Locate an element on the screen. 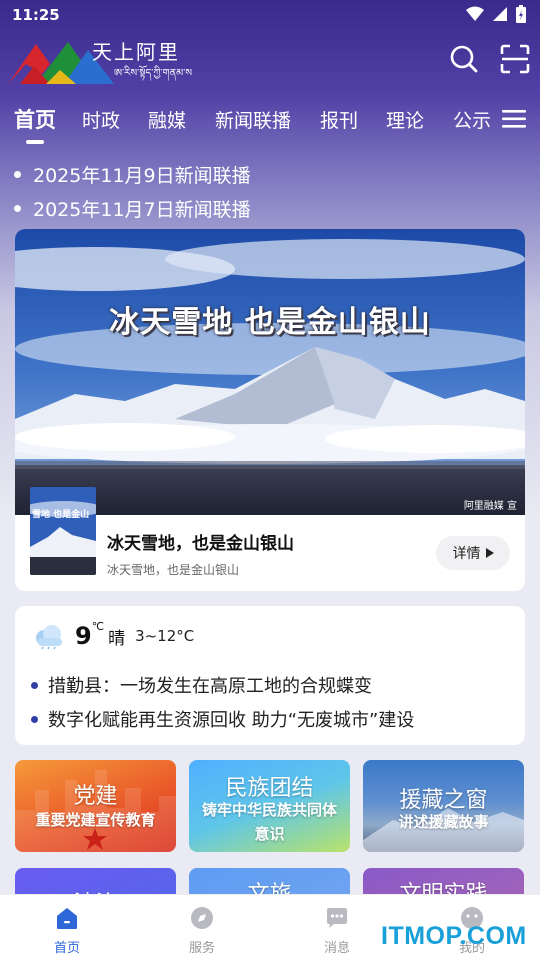 The width and height of the screenshot is (540, 961). news-list-item: 数字化赋能再生资源回收 助力“无废城市”建设 is located at coordinates (222, 719).